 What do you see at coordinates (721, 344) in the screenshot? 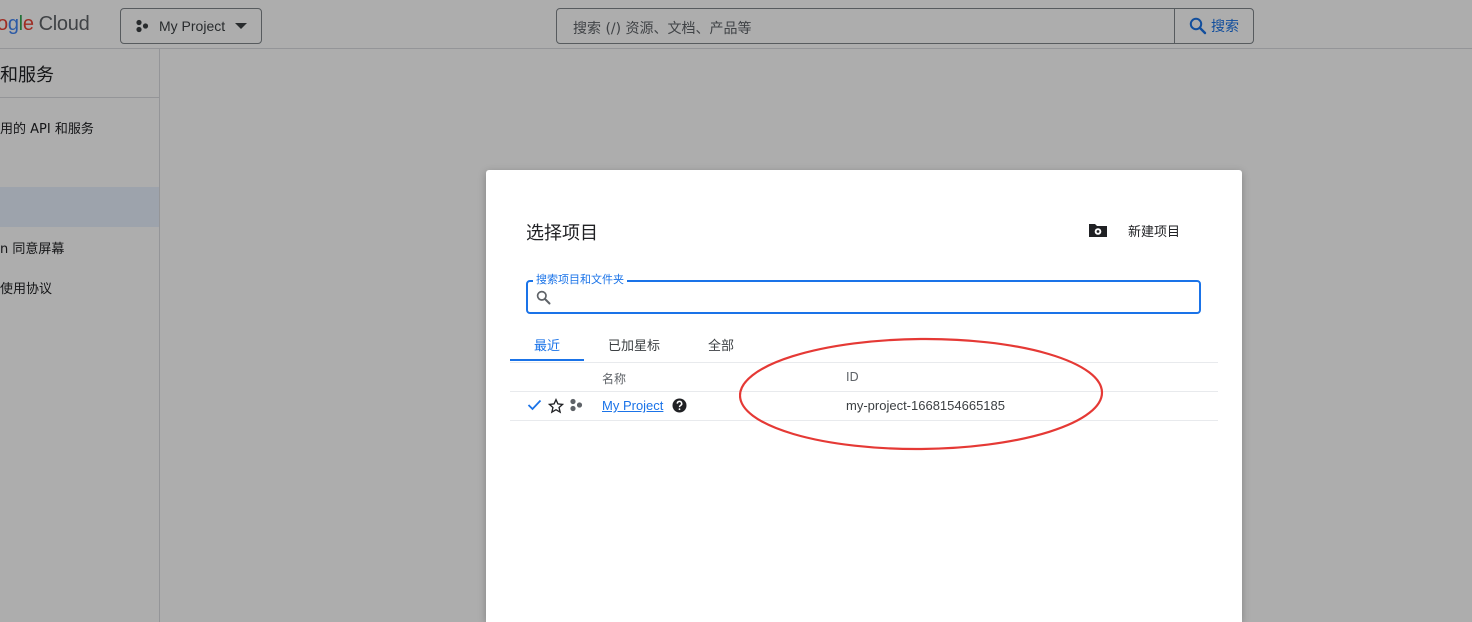
I see `tab-all: 全部` at bounding box center [721, 344].